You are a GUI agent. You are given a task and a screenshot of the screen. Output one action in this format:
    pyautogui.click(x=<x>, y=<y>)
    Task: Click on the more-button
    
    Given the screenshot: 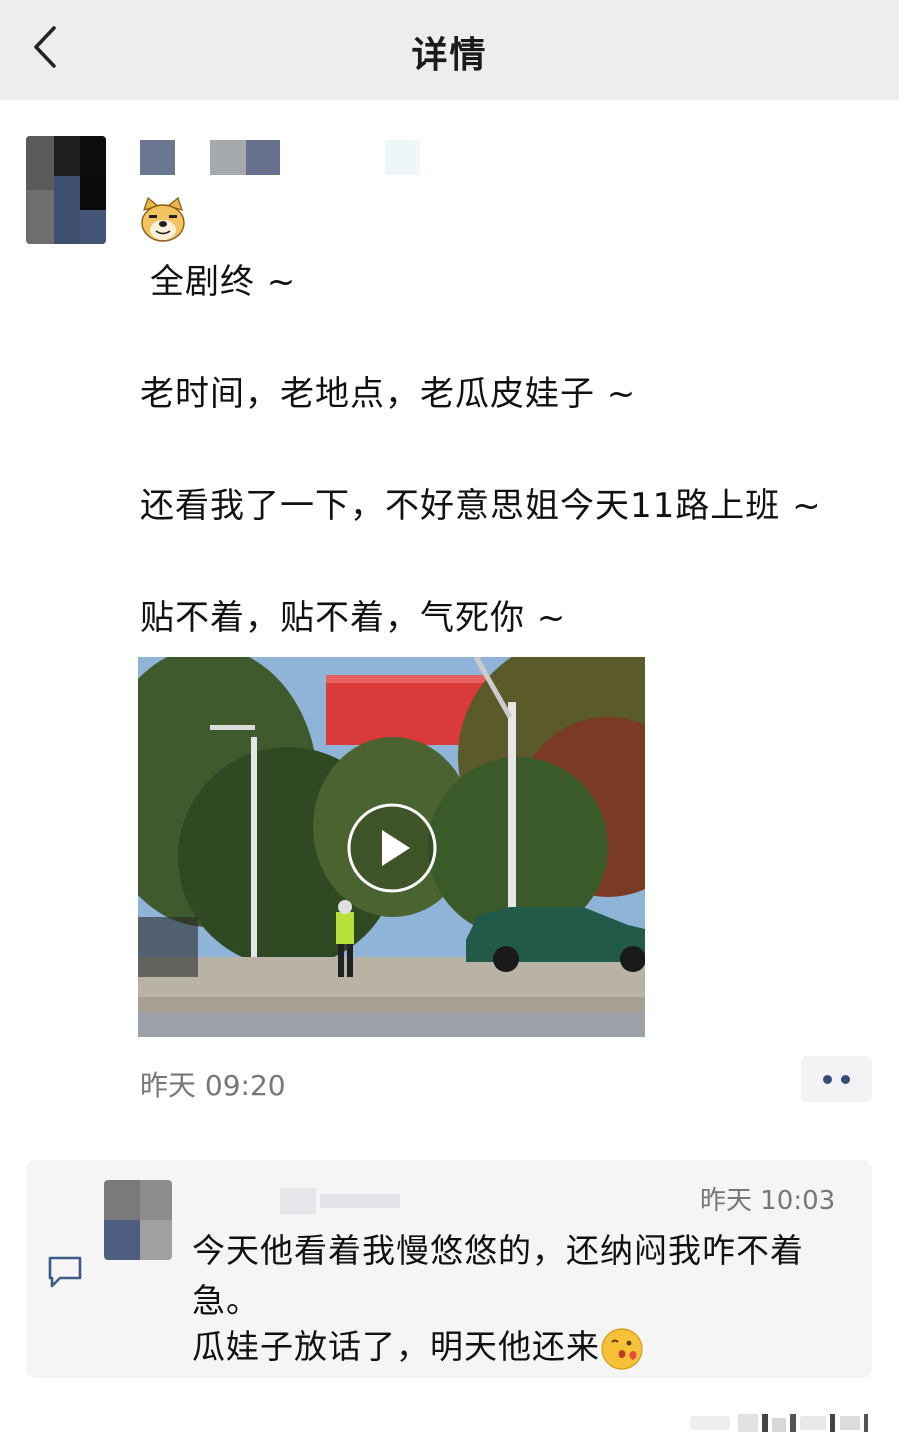 What is the action you would take?
    pyautogui.click(x=836, y=1079)
    